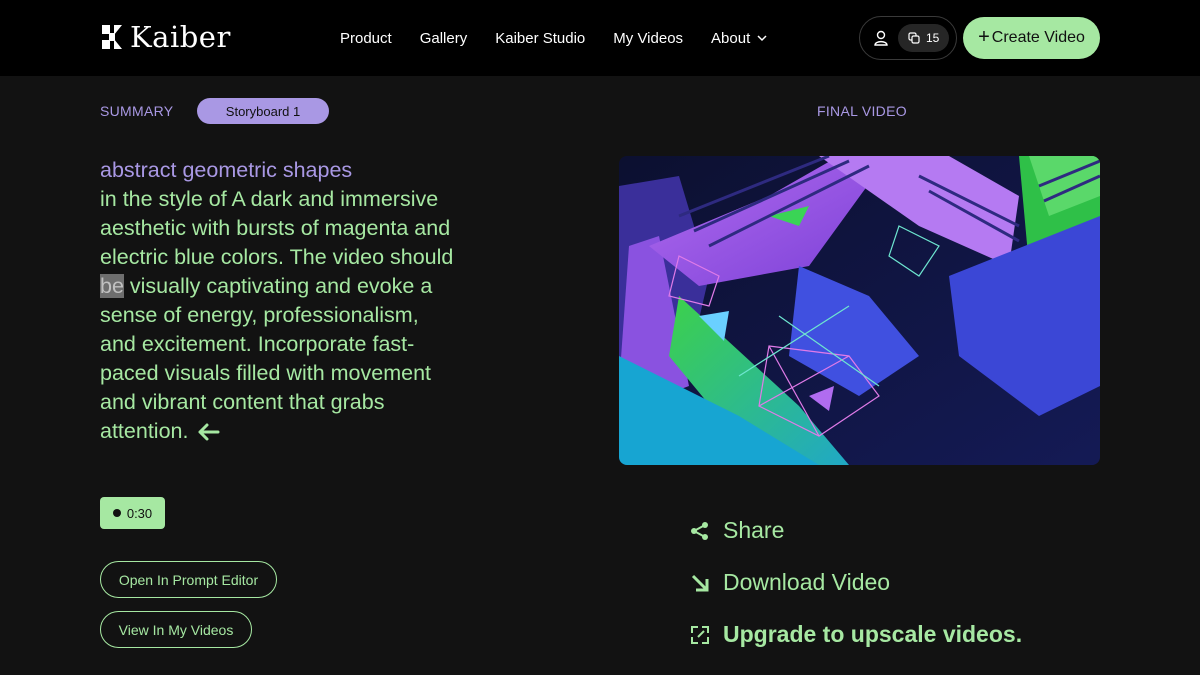  Describe the element at coordinates (112, 37) in the screenshot. I see `kaiber-logo-icon` at that location.